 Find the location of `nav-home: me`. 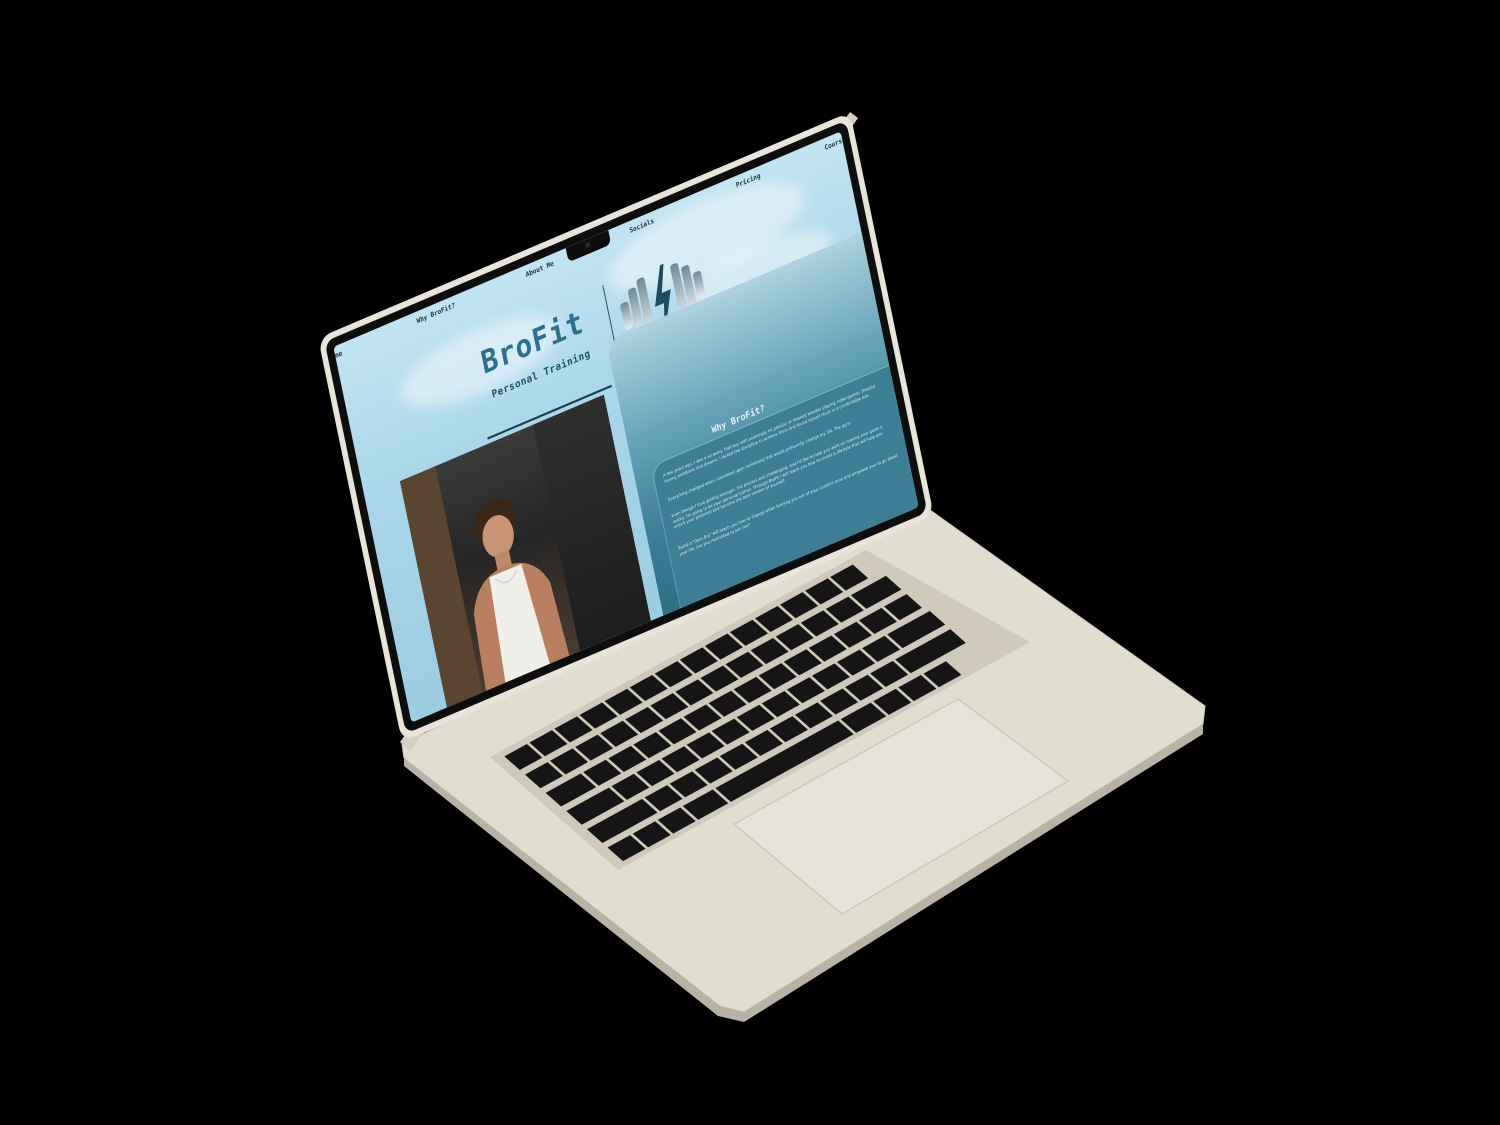

nav-home: me is located at coordinates (338, 354).